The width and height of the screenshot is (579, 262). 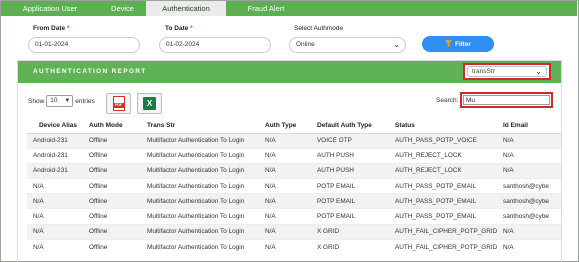 What do you see at coordinates (67, 101) in the screenshot?
I see `chevron-down-icon: ▼` at bounding box center [67, 101].